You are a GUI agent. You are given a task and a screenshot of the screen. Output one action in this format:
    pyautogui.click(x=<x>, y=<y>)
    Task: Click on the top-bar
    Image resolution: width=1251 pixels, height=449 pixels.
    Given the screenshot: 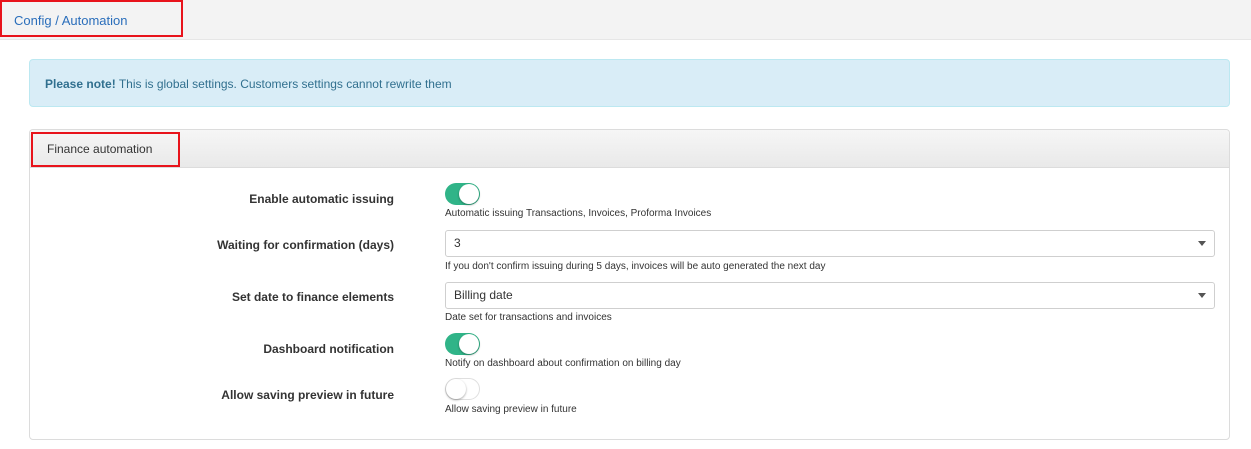 What is the action you would take?
    pyautogui.click(x=625, y=20)
    